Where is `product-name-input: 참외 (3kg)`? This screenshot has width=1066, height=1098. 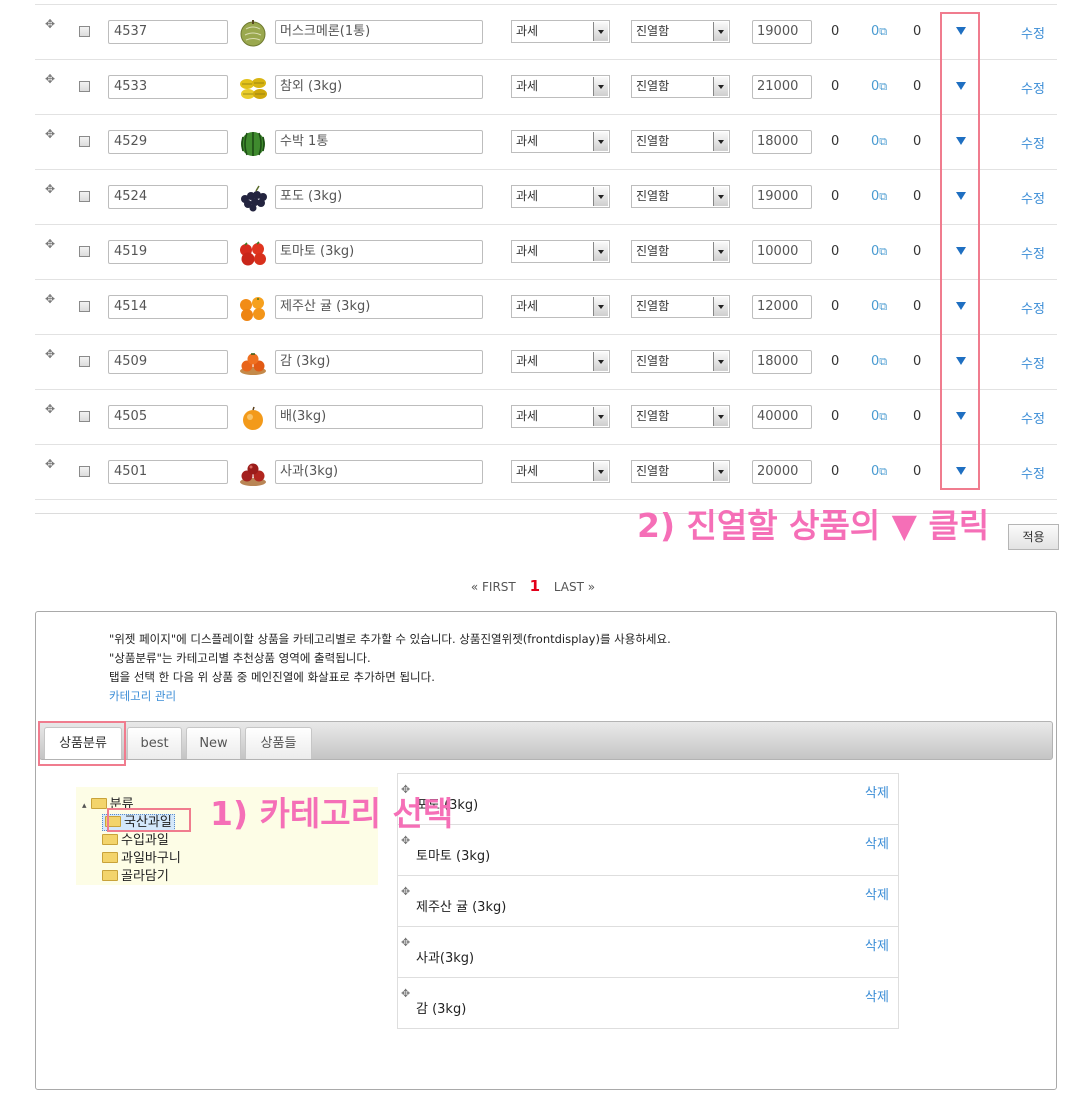 product-name-input: 참외 (3kg) is located at coordinates (379, 87).